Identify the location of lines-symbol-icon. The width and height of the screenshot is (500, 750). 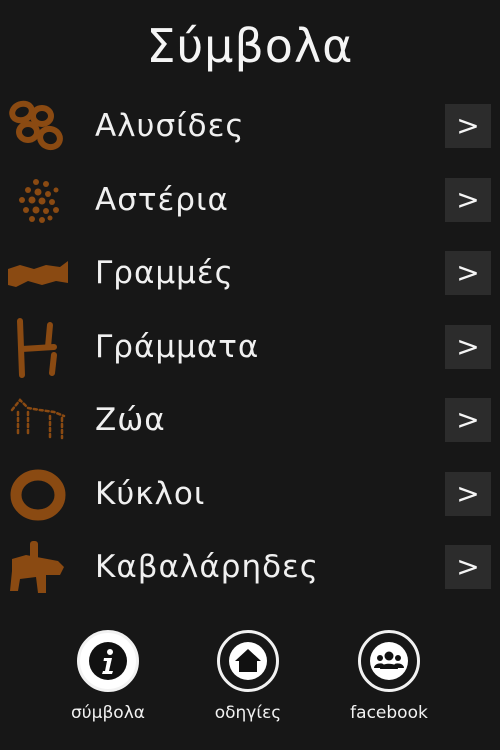
(38, 274).